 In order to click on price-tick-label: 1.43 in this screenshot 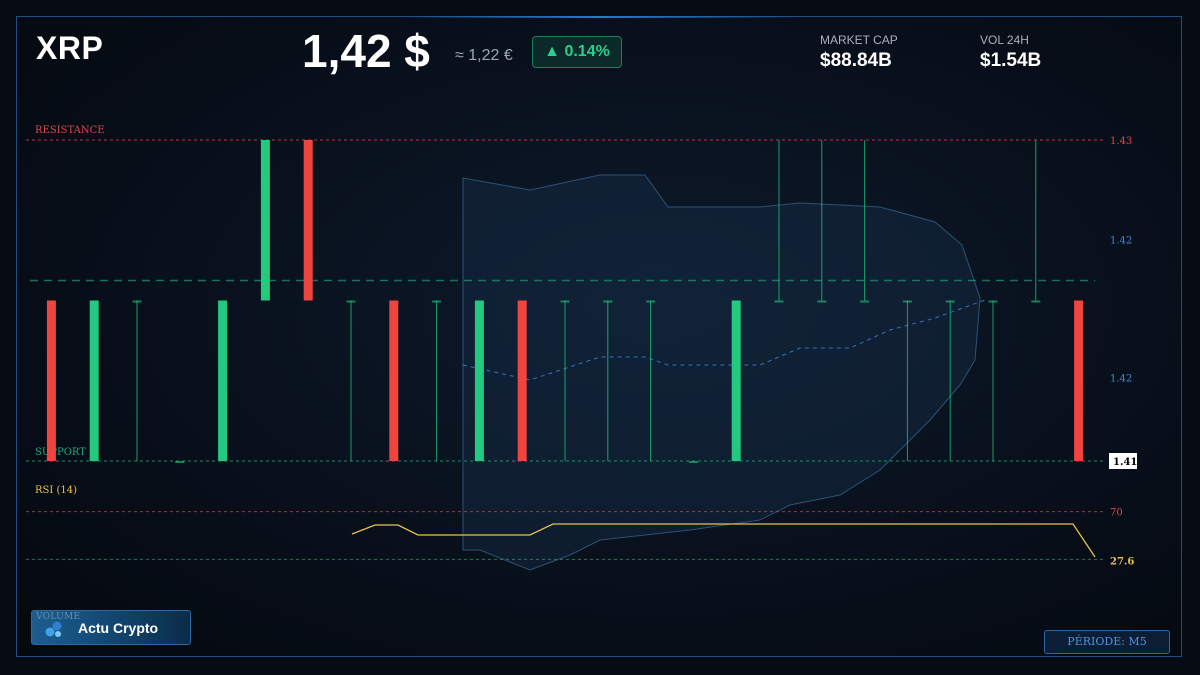, I will do `click(1121, 141)`.